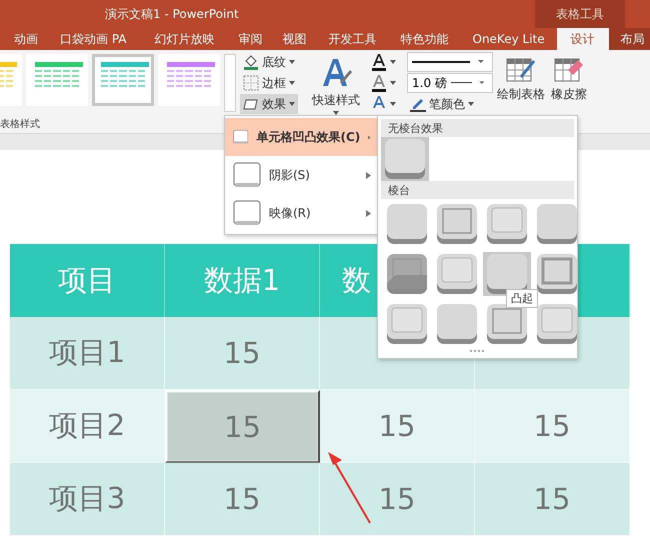 This screenshot has width=650, height=557. I want to click on borders-button: 边框, so click(269, 83).